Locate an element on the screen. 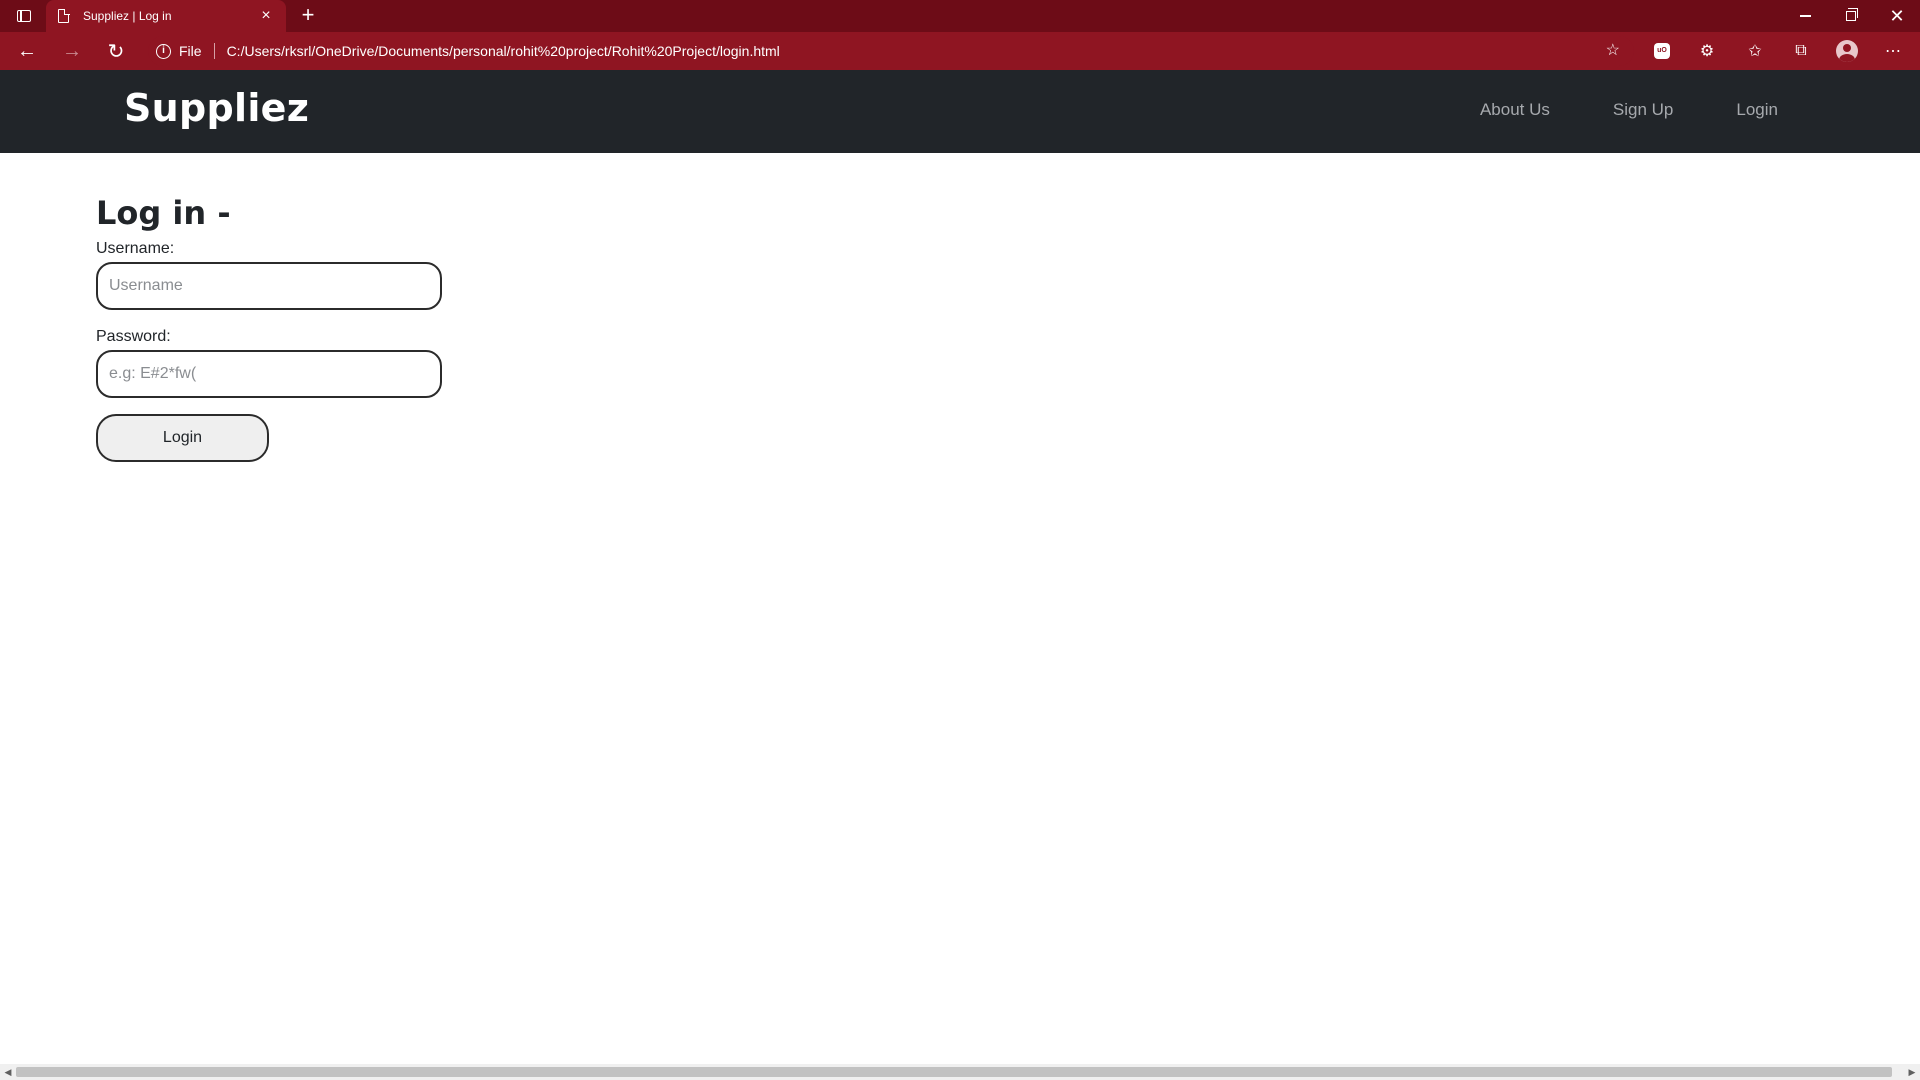 The width and height of the screenshot is (1920, 1080). minimize-button is located at coordinates (1805, 16).